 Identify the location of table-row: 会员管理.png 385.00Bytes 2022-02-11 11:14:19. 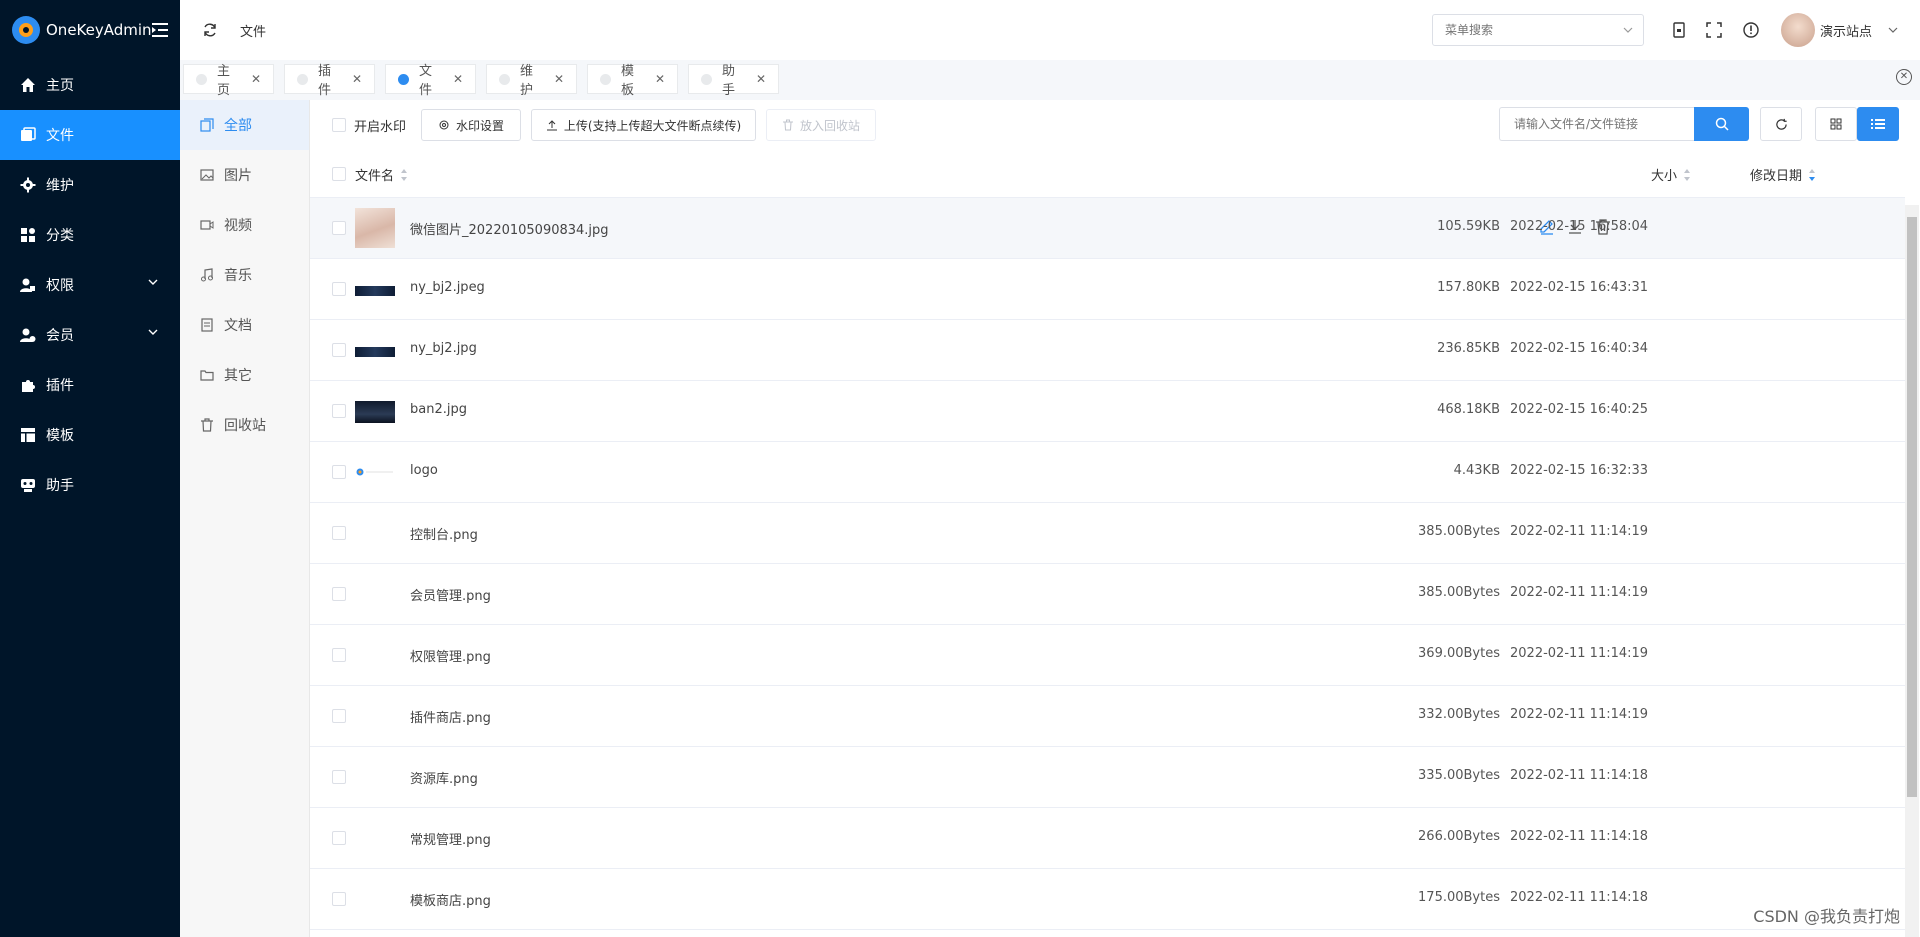
(1107, 594).